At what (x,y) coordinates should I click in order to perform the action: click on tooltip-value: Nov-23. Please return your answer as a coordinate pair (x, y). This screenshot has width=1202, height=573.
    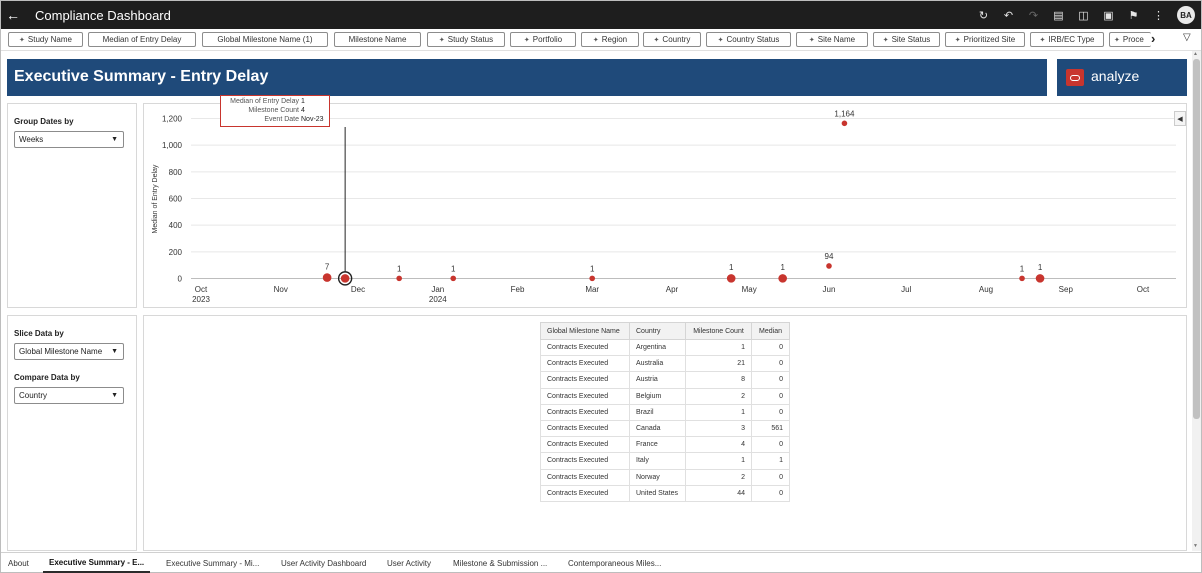
    Looking at the image, I should click on (312, 119).